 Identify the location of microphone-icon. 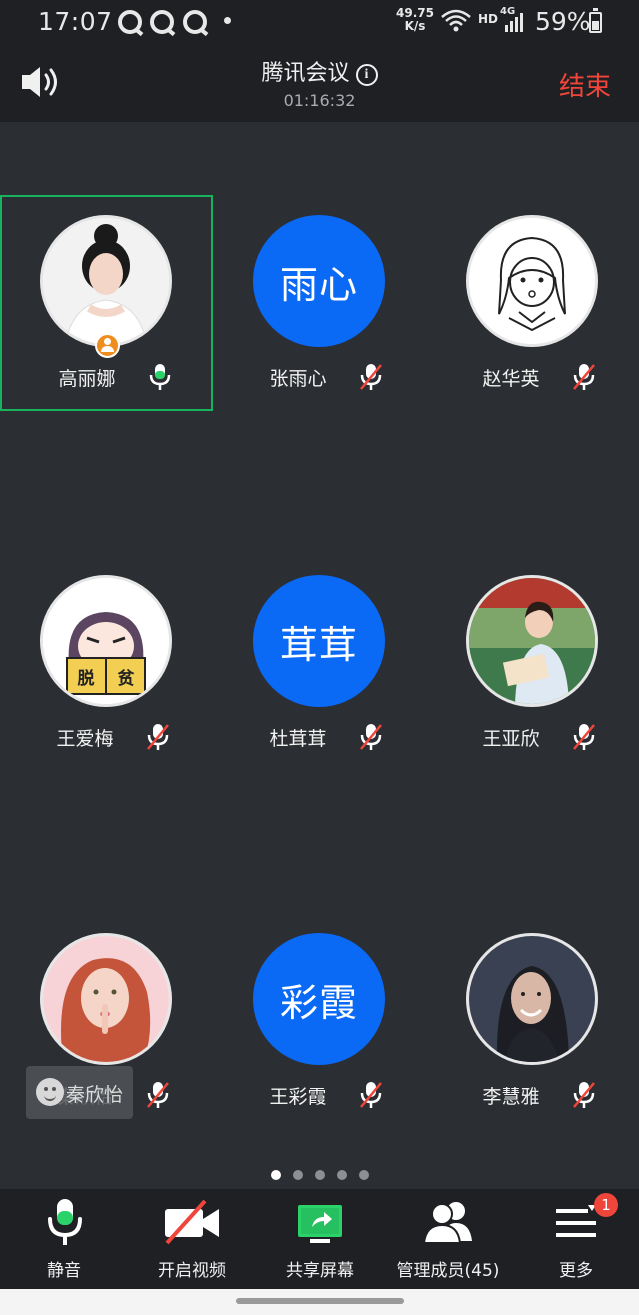
(65, 1222).